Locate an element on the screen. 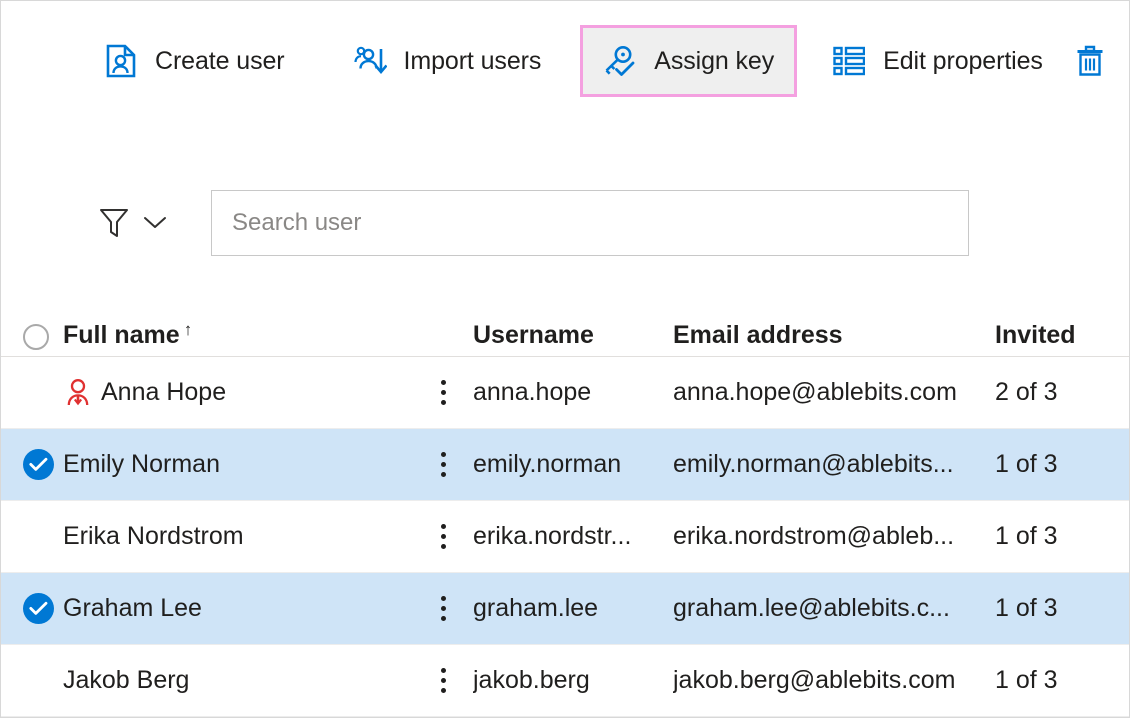  assign-key-label: Assign key is located at coordinates (714, 60).